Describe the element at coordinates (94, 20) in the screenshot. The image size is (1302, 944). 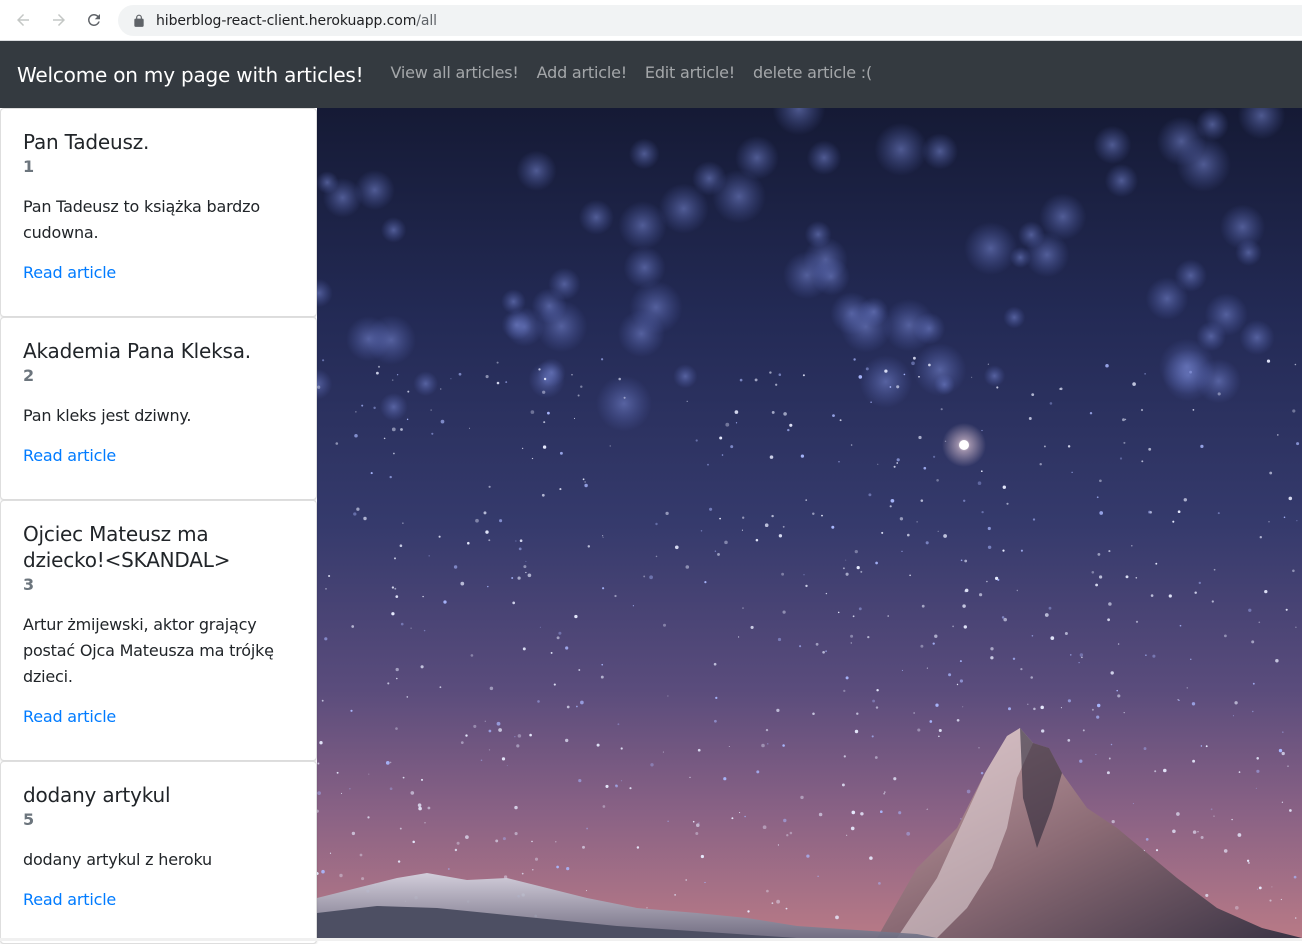
I see `reload-button` at that location.